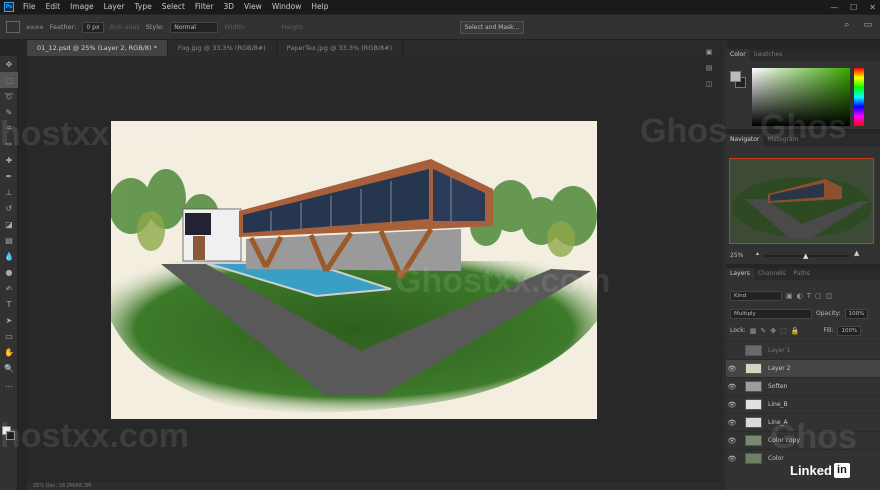 Image resolution: width=880 pixels, height=490 pixels. What do you see at coordinates (803, 386) in the screenshot?
I see `layer-row-soften: 👁 Soften` at bounding box center [803, 386].